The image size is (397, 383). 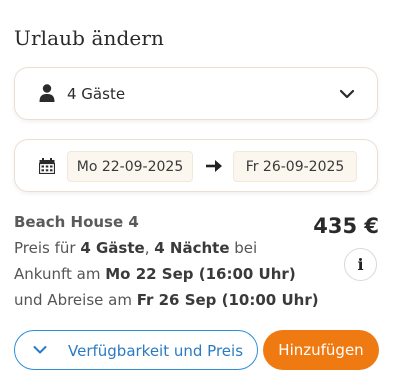 What do you see at coordinates (47, 93) in the screenshot?
I see `person-icon` at bounding box center [47, 93].